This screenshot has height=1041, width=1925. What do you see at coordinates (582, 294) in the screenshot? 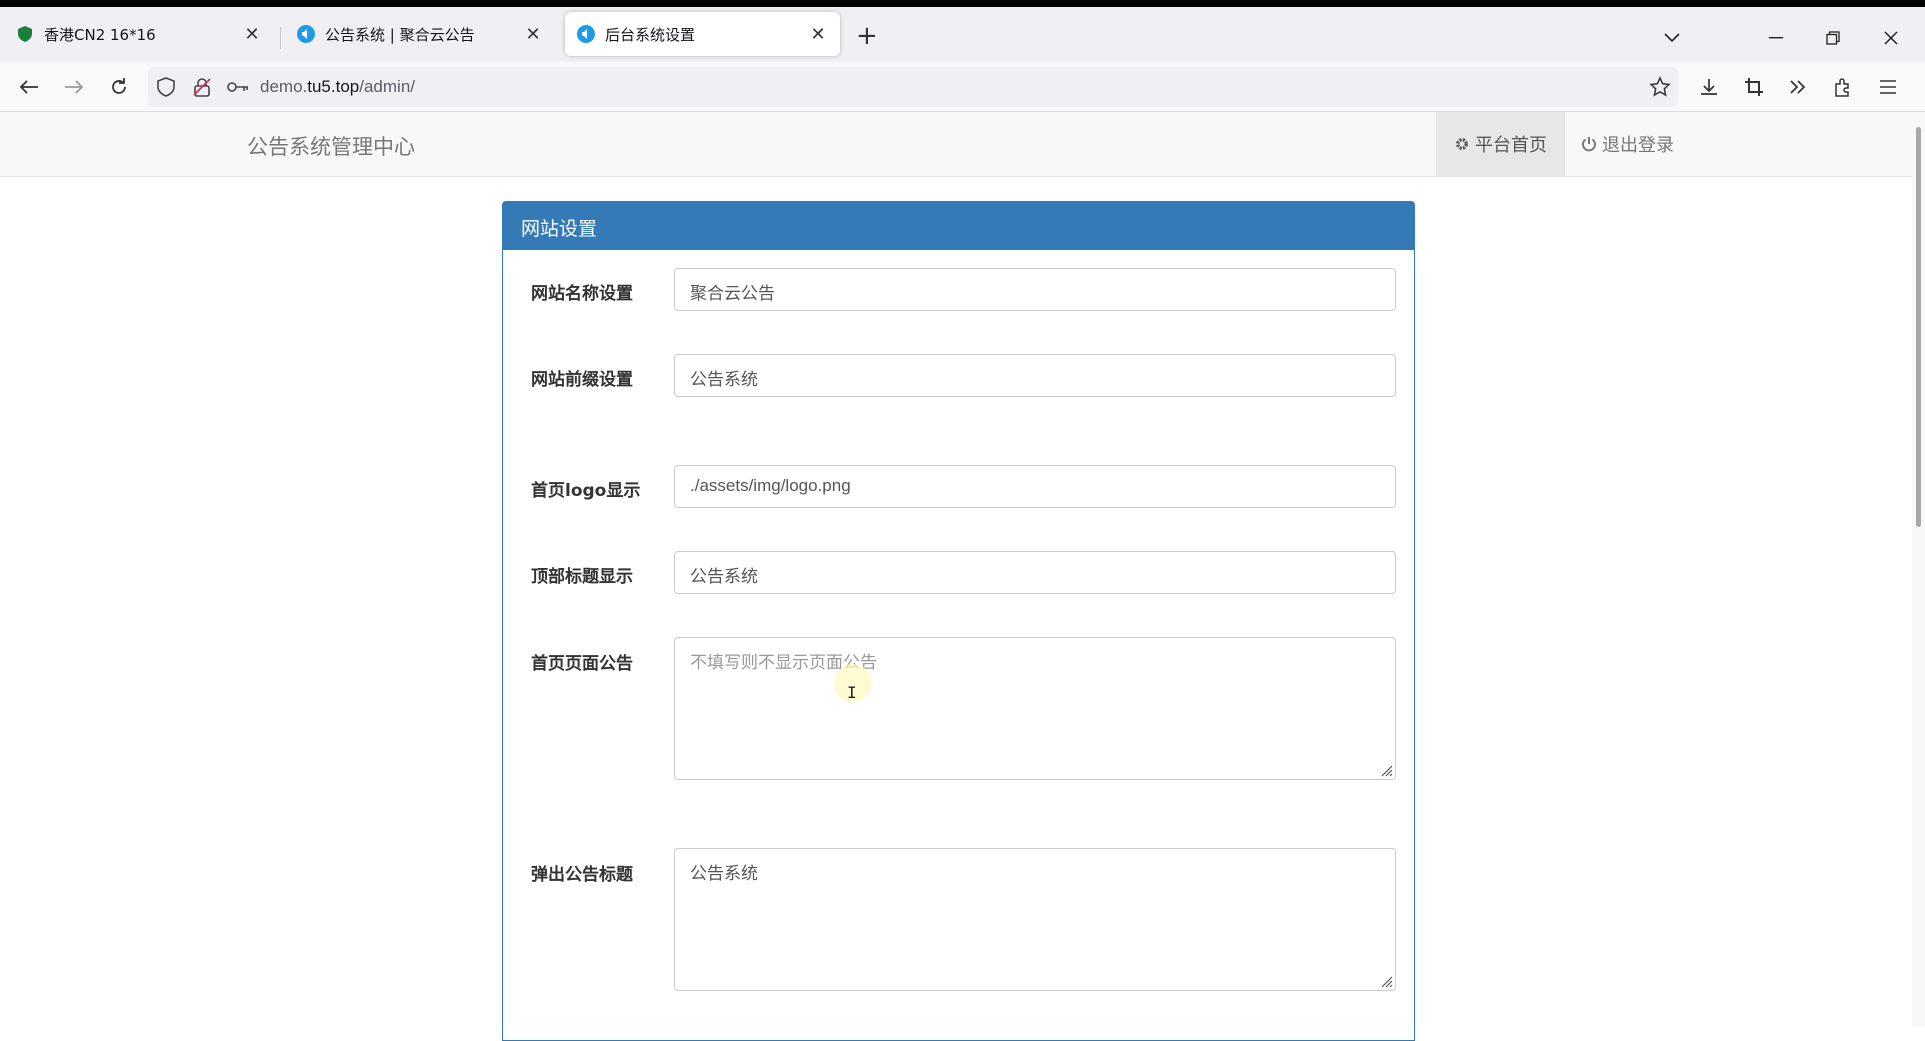
I see `site-name-label: 网站名称设置` at bounding box center [582, 294].